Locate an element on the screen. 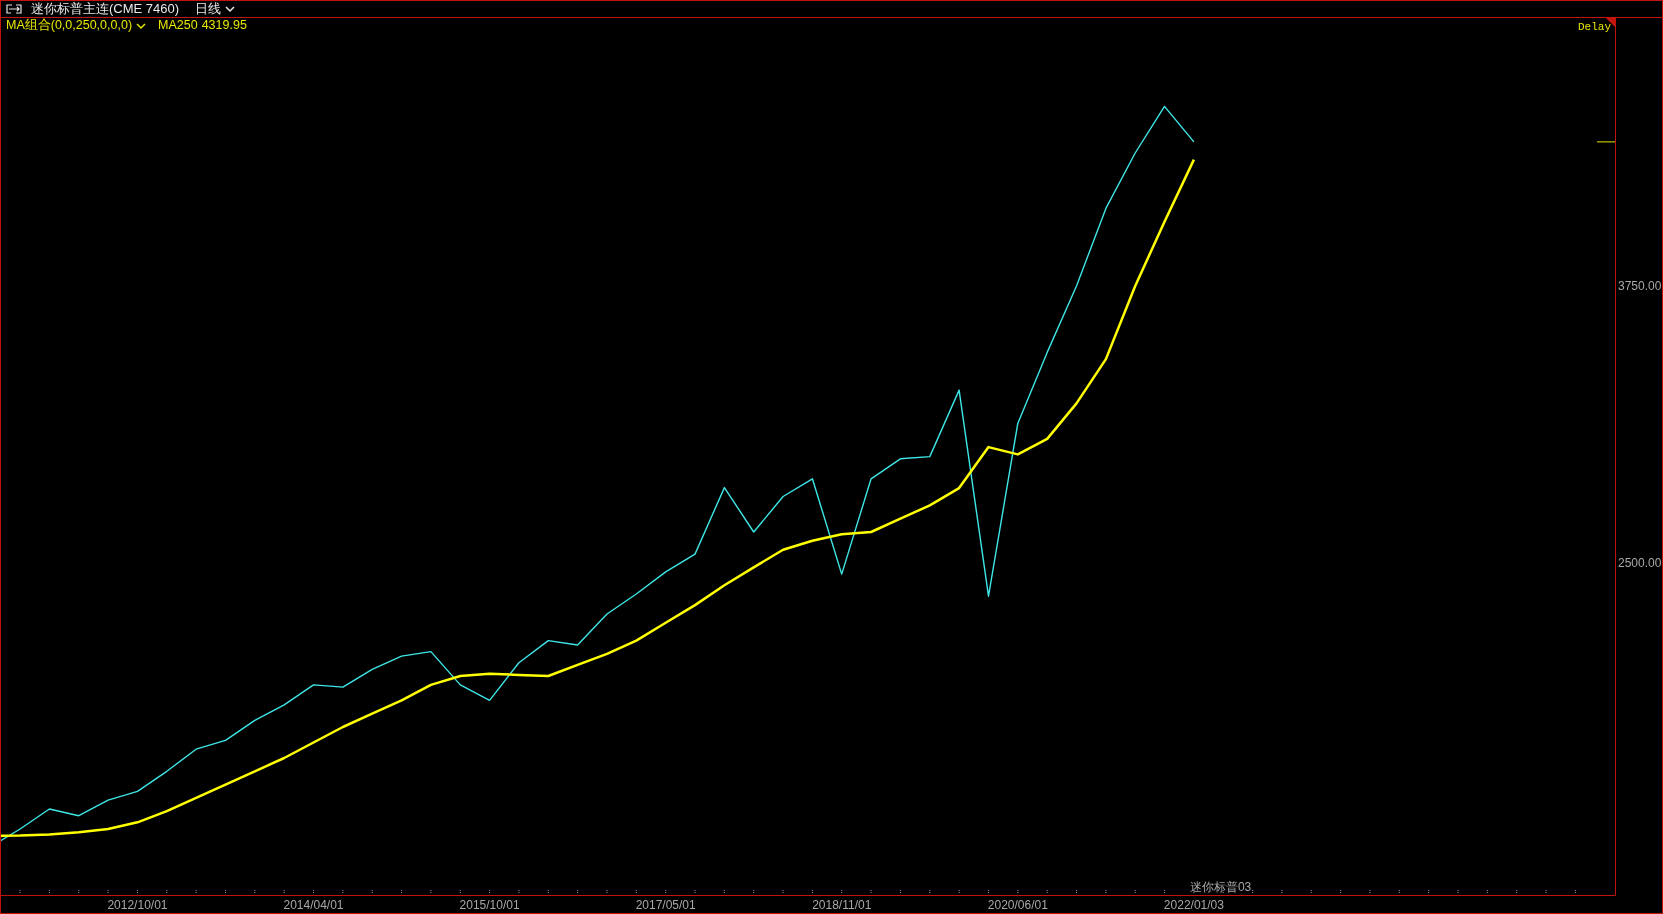 The image size is (1663, 914). period-selector: 日线 is located at coordinates (208, 9).